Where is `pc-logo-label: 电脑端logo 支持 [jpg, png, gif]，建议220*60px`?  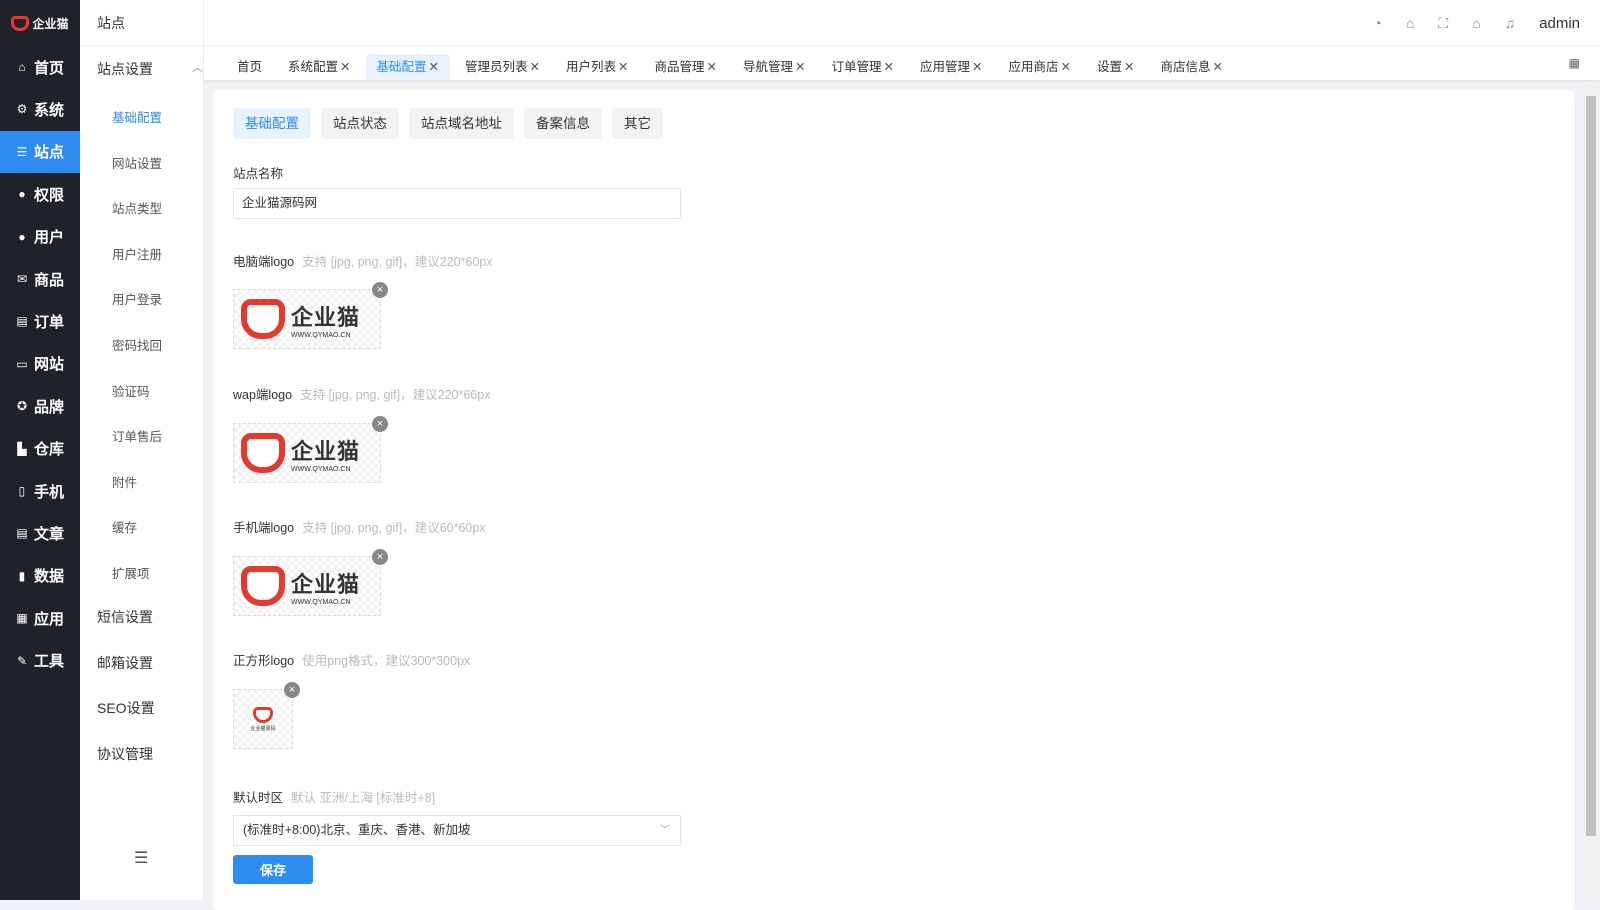
pc-logo-label: 电脑端logo 支持 [jpg, png, gif]，建议220*60px is located at coordinates (363, 262).